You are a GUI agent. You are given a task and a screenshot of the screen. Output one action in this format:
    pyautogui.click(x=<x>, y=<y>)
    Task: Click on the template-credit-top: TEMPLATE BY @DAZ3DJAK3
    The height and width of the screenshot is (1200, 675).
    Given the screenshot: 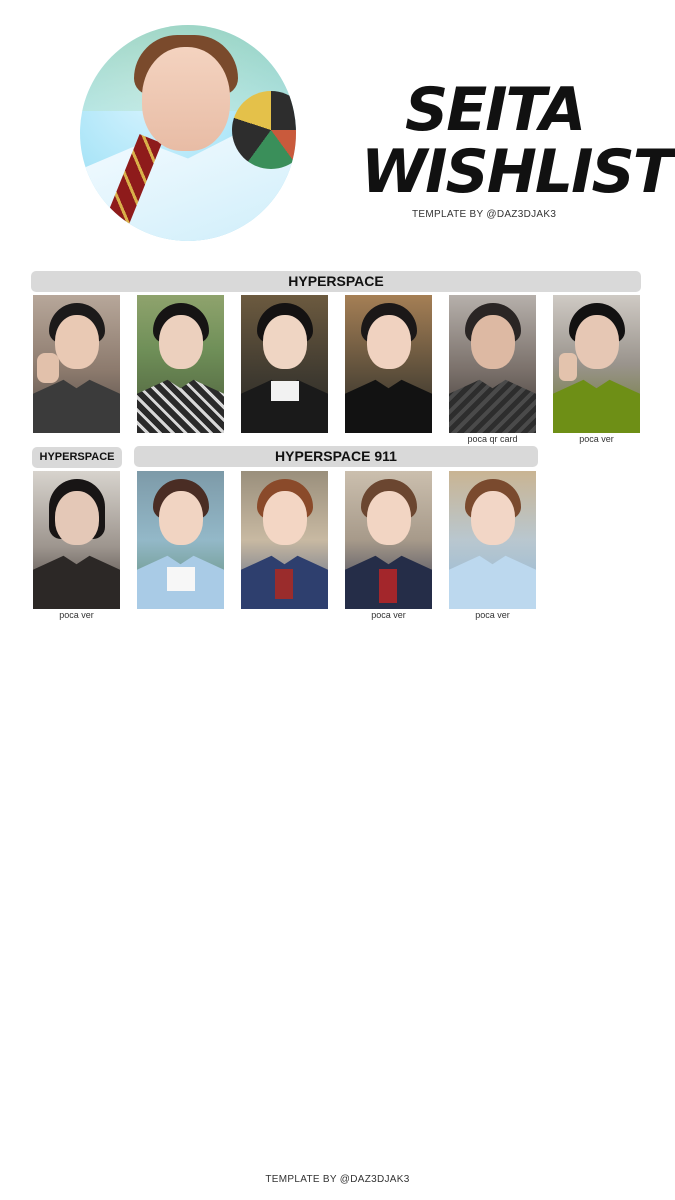 What is the action you would take?
    pyautogui.click(x=484, y=214)
    